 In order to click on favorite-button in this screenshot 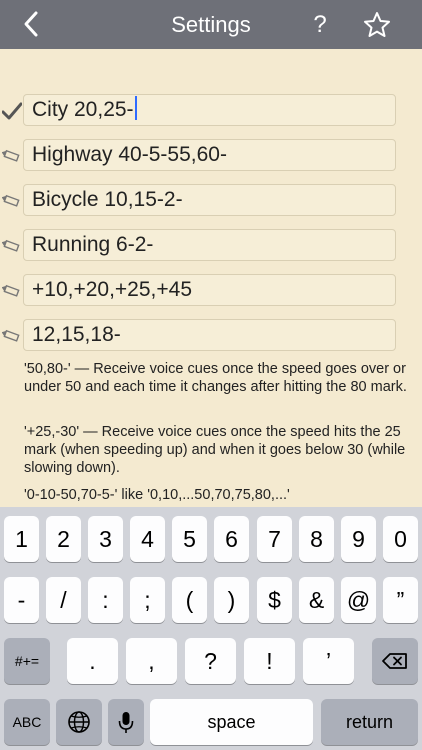, I will do `click(377, 25)`.